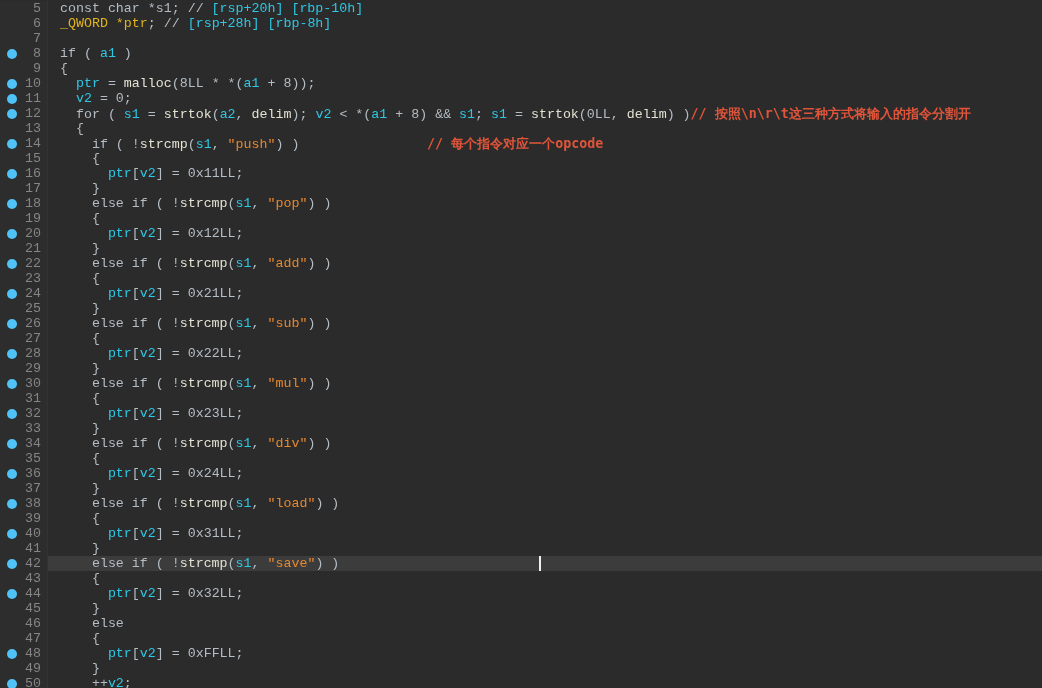 Image resolution: width=1042 pixels, height=688 pixels. Describe the element at coordinates (33, 682) in the screenshot. I see `line-number: 50` at that location.